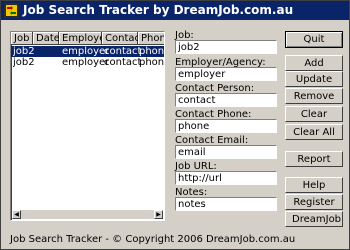 The image size is (350, 250). Describe the element at coordinates (123, 38) in the screenshot. I see `column-header-contact: Contact` at that location.